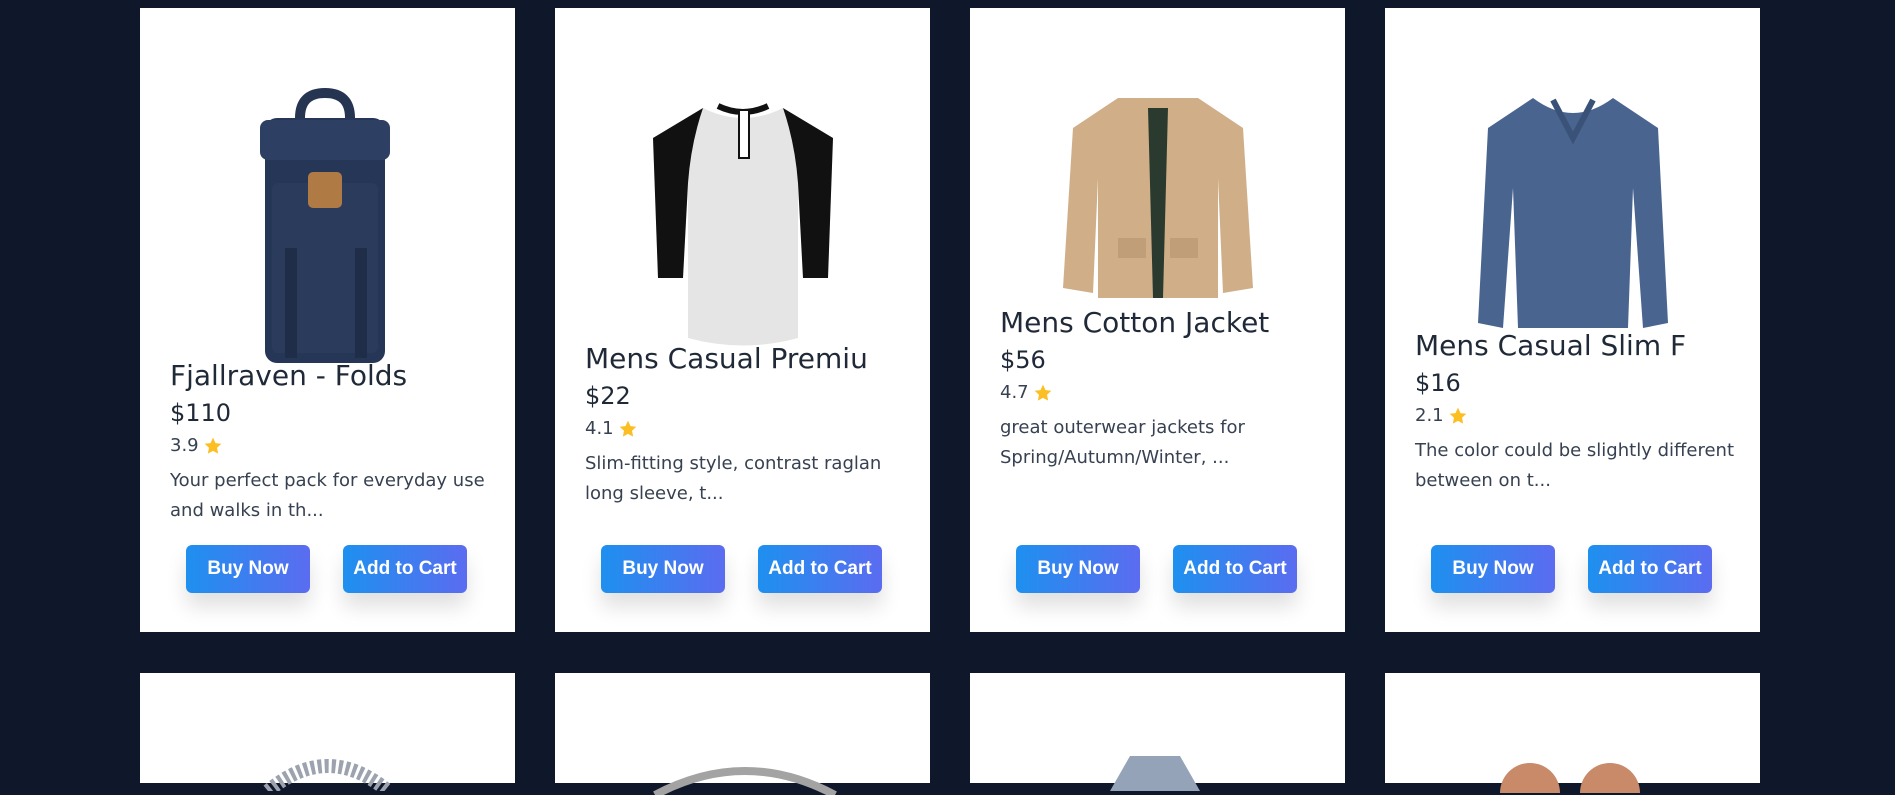  I want to click on product-title: Mens Casual Premiu, so click(747, 359).